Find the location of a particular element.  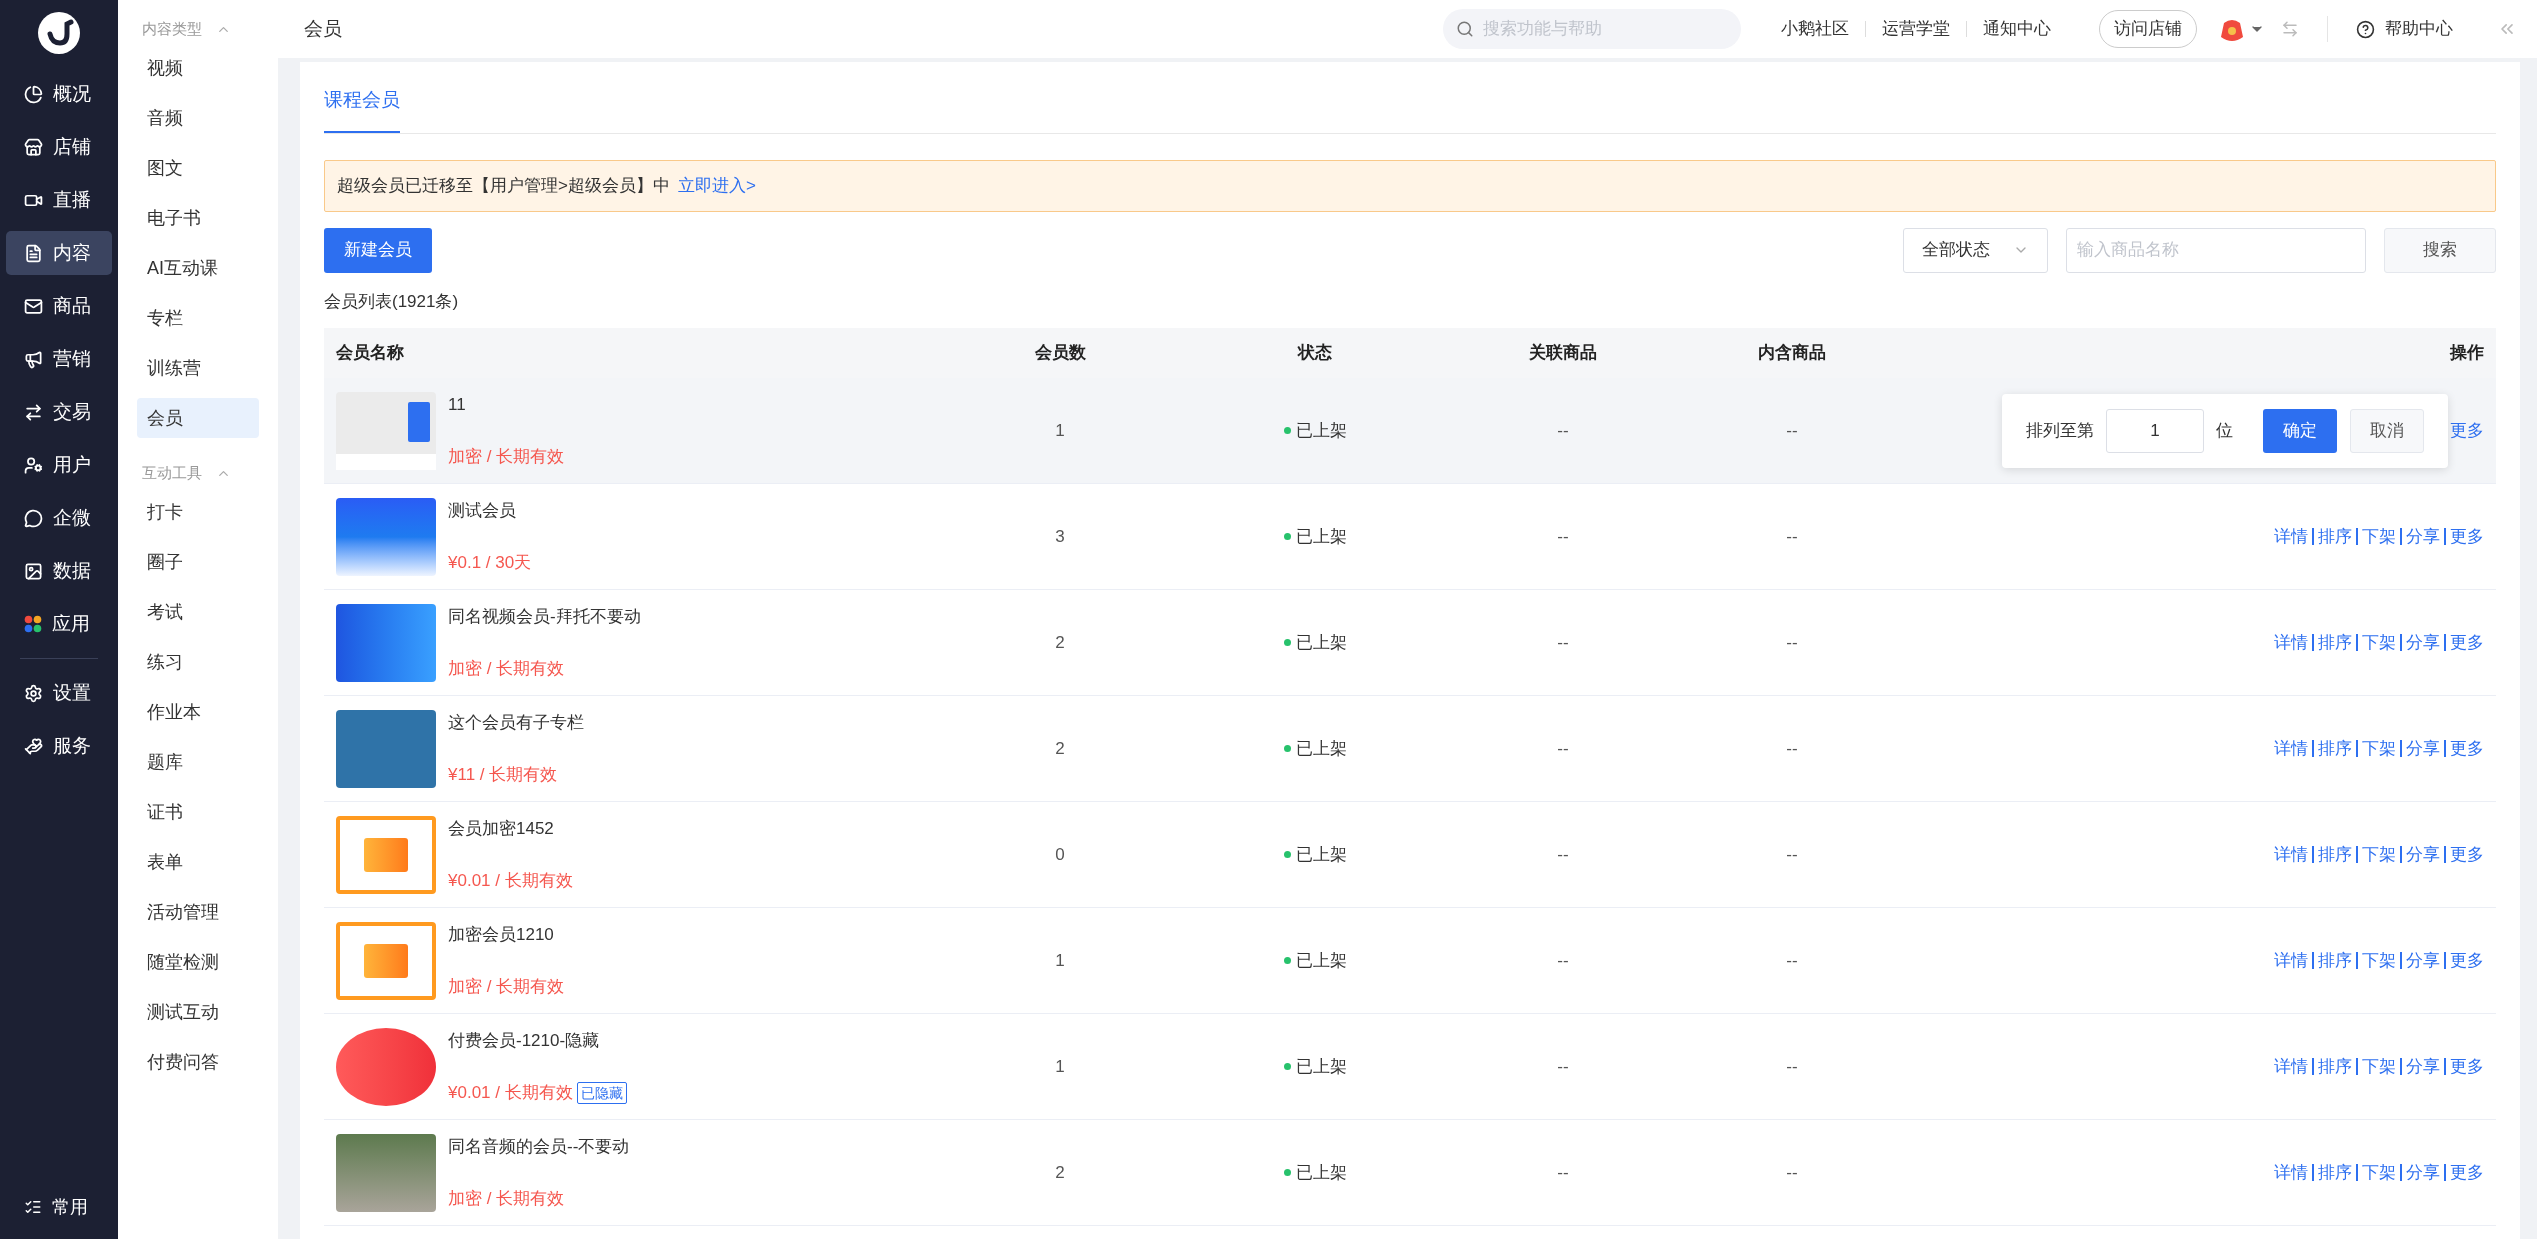

related-products: -- is located at coordinates (1563, 642).